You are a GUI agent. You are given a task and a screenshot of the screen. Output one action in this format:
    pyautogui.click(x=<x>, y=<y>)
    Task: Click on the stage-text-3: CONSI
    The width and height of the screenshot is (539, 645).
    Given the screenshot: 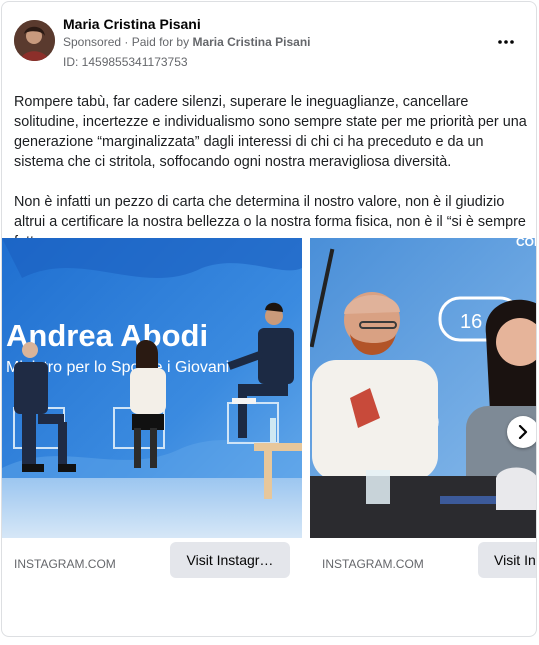 What is the action you would take?
    pyautogui.click(x=526, y=243)
    